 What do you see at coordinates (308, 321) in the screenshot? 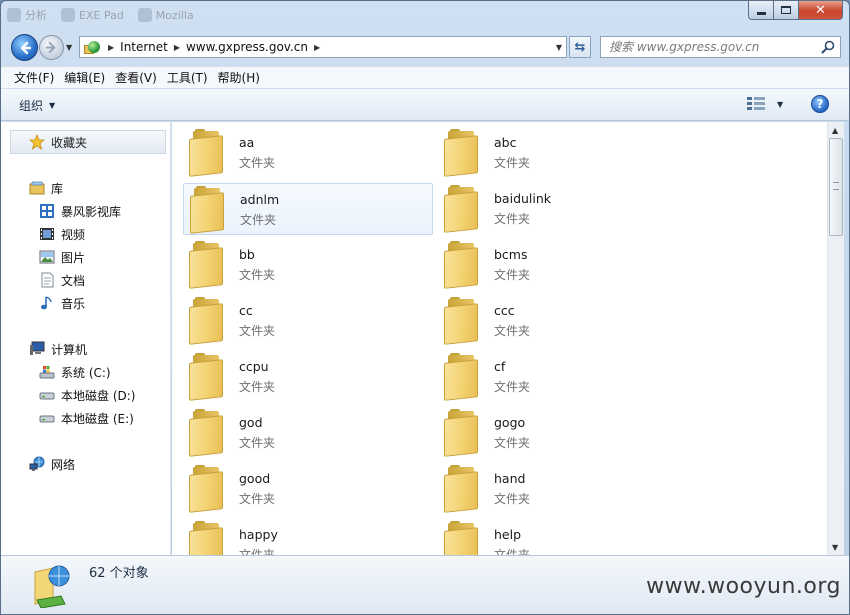
I see `folder-item: cc 文件夹` at bounding box center [308, 321].